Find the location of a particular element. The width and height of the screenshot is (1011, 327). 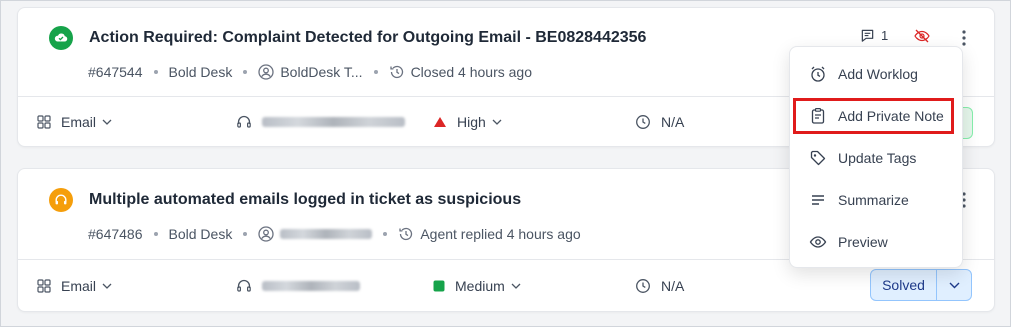

status-dropdown: Solved is located at coordinates (921, 285).